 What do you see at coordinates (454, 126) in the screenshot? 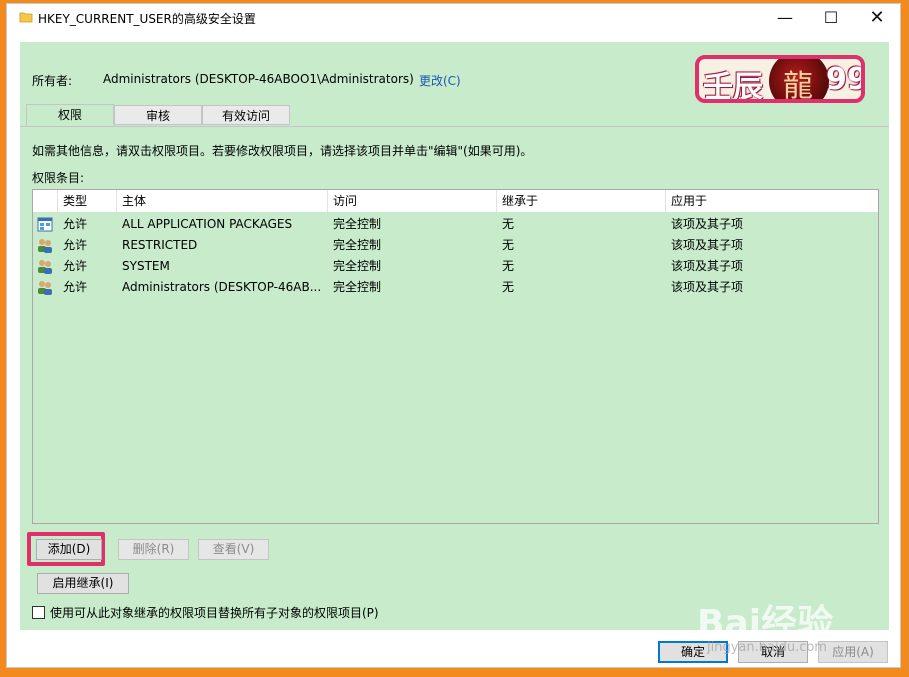
I see `tab-divider` at bounding box center [454, 126].